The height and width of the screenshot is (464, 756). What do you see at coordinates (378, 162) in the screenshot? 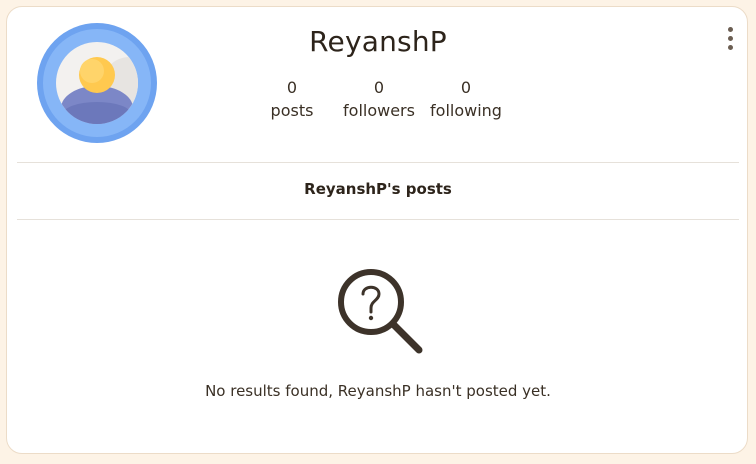
I see `header-divider` at bounding box center [378, 162].